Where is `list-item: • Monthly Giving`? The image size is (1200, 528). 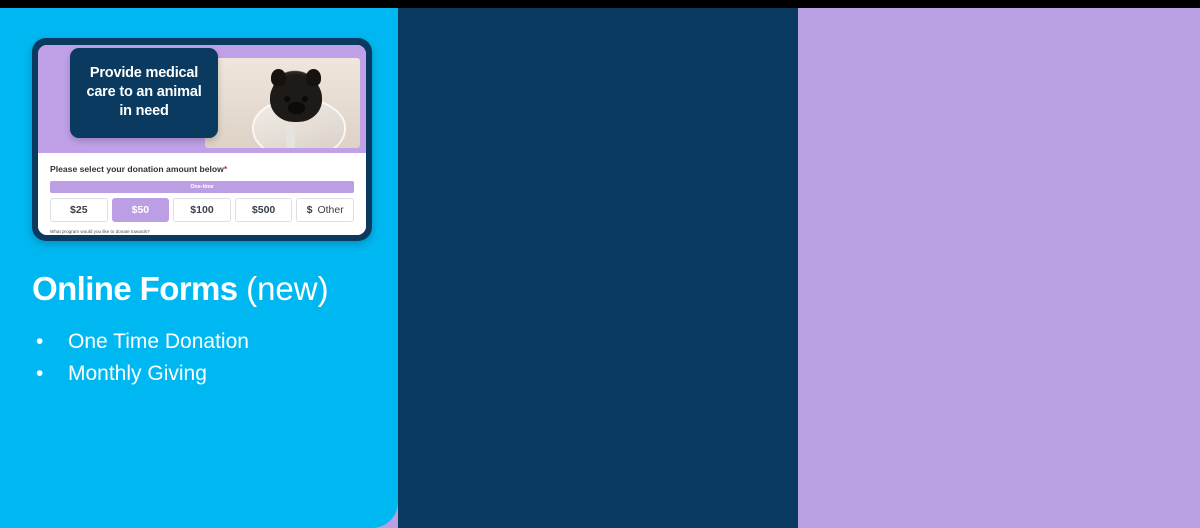
list-item: • Monthly Giving is located at coordinates (142, 374).